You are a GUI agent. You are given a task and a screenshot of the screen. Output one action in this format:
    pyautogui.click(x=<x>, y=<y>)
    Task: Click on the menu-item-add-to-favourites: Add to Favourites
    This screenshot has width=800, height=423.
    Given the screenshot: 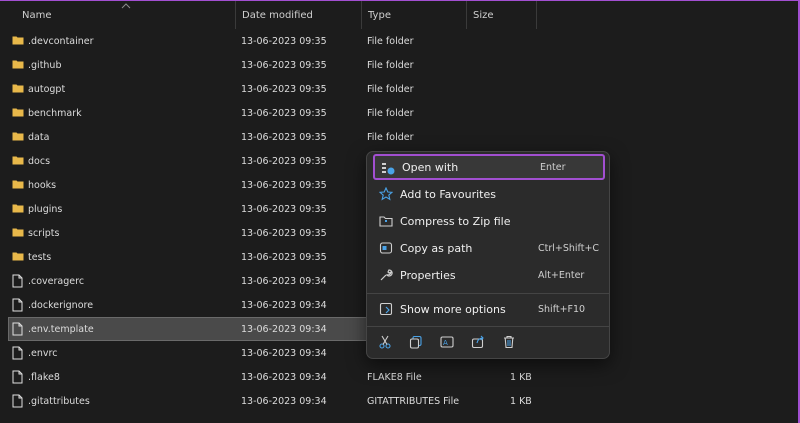 What is the action you would take?
    pyautogui.click(x=489, y=194)
    